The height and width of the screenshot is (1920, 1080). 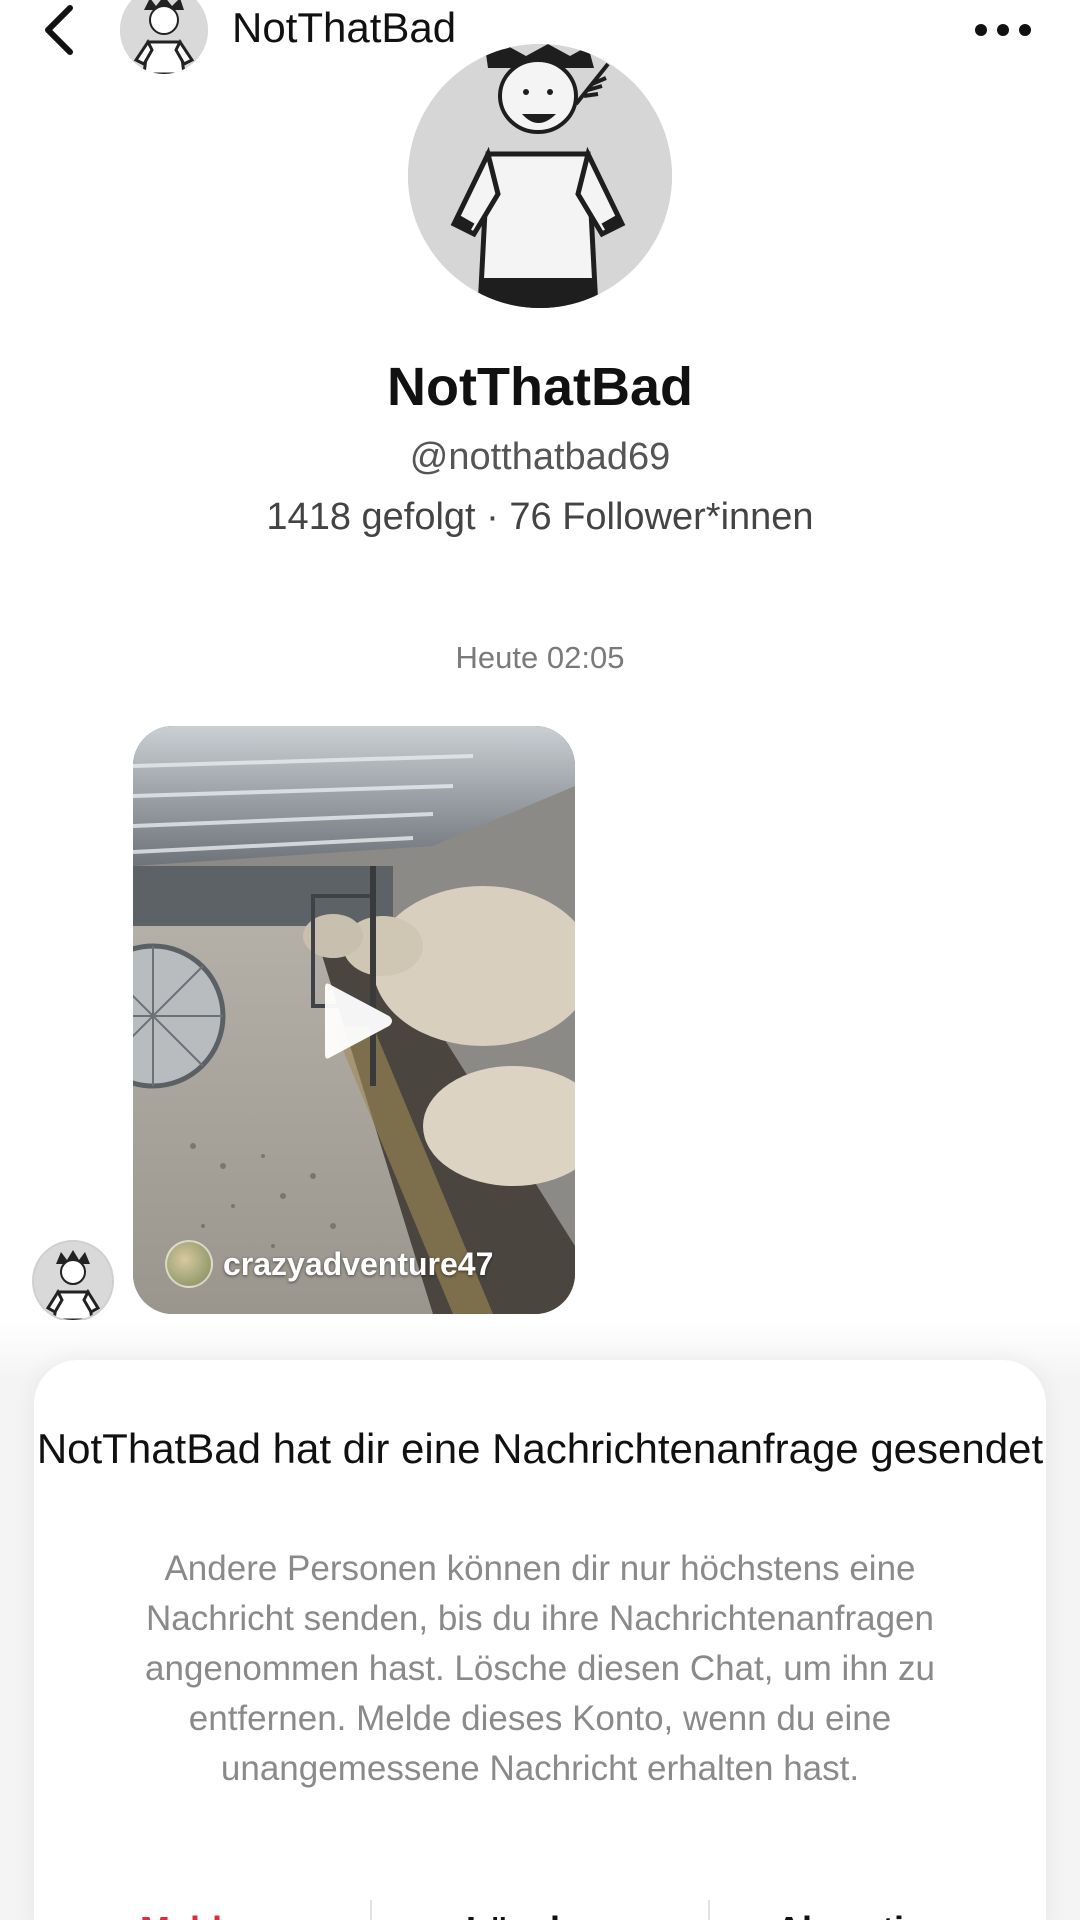 I want to click on header-title: NotThatBad, so click(x=344, y=28).